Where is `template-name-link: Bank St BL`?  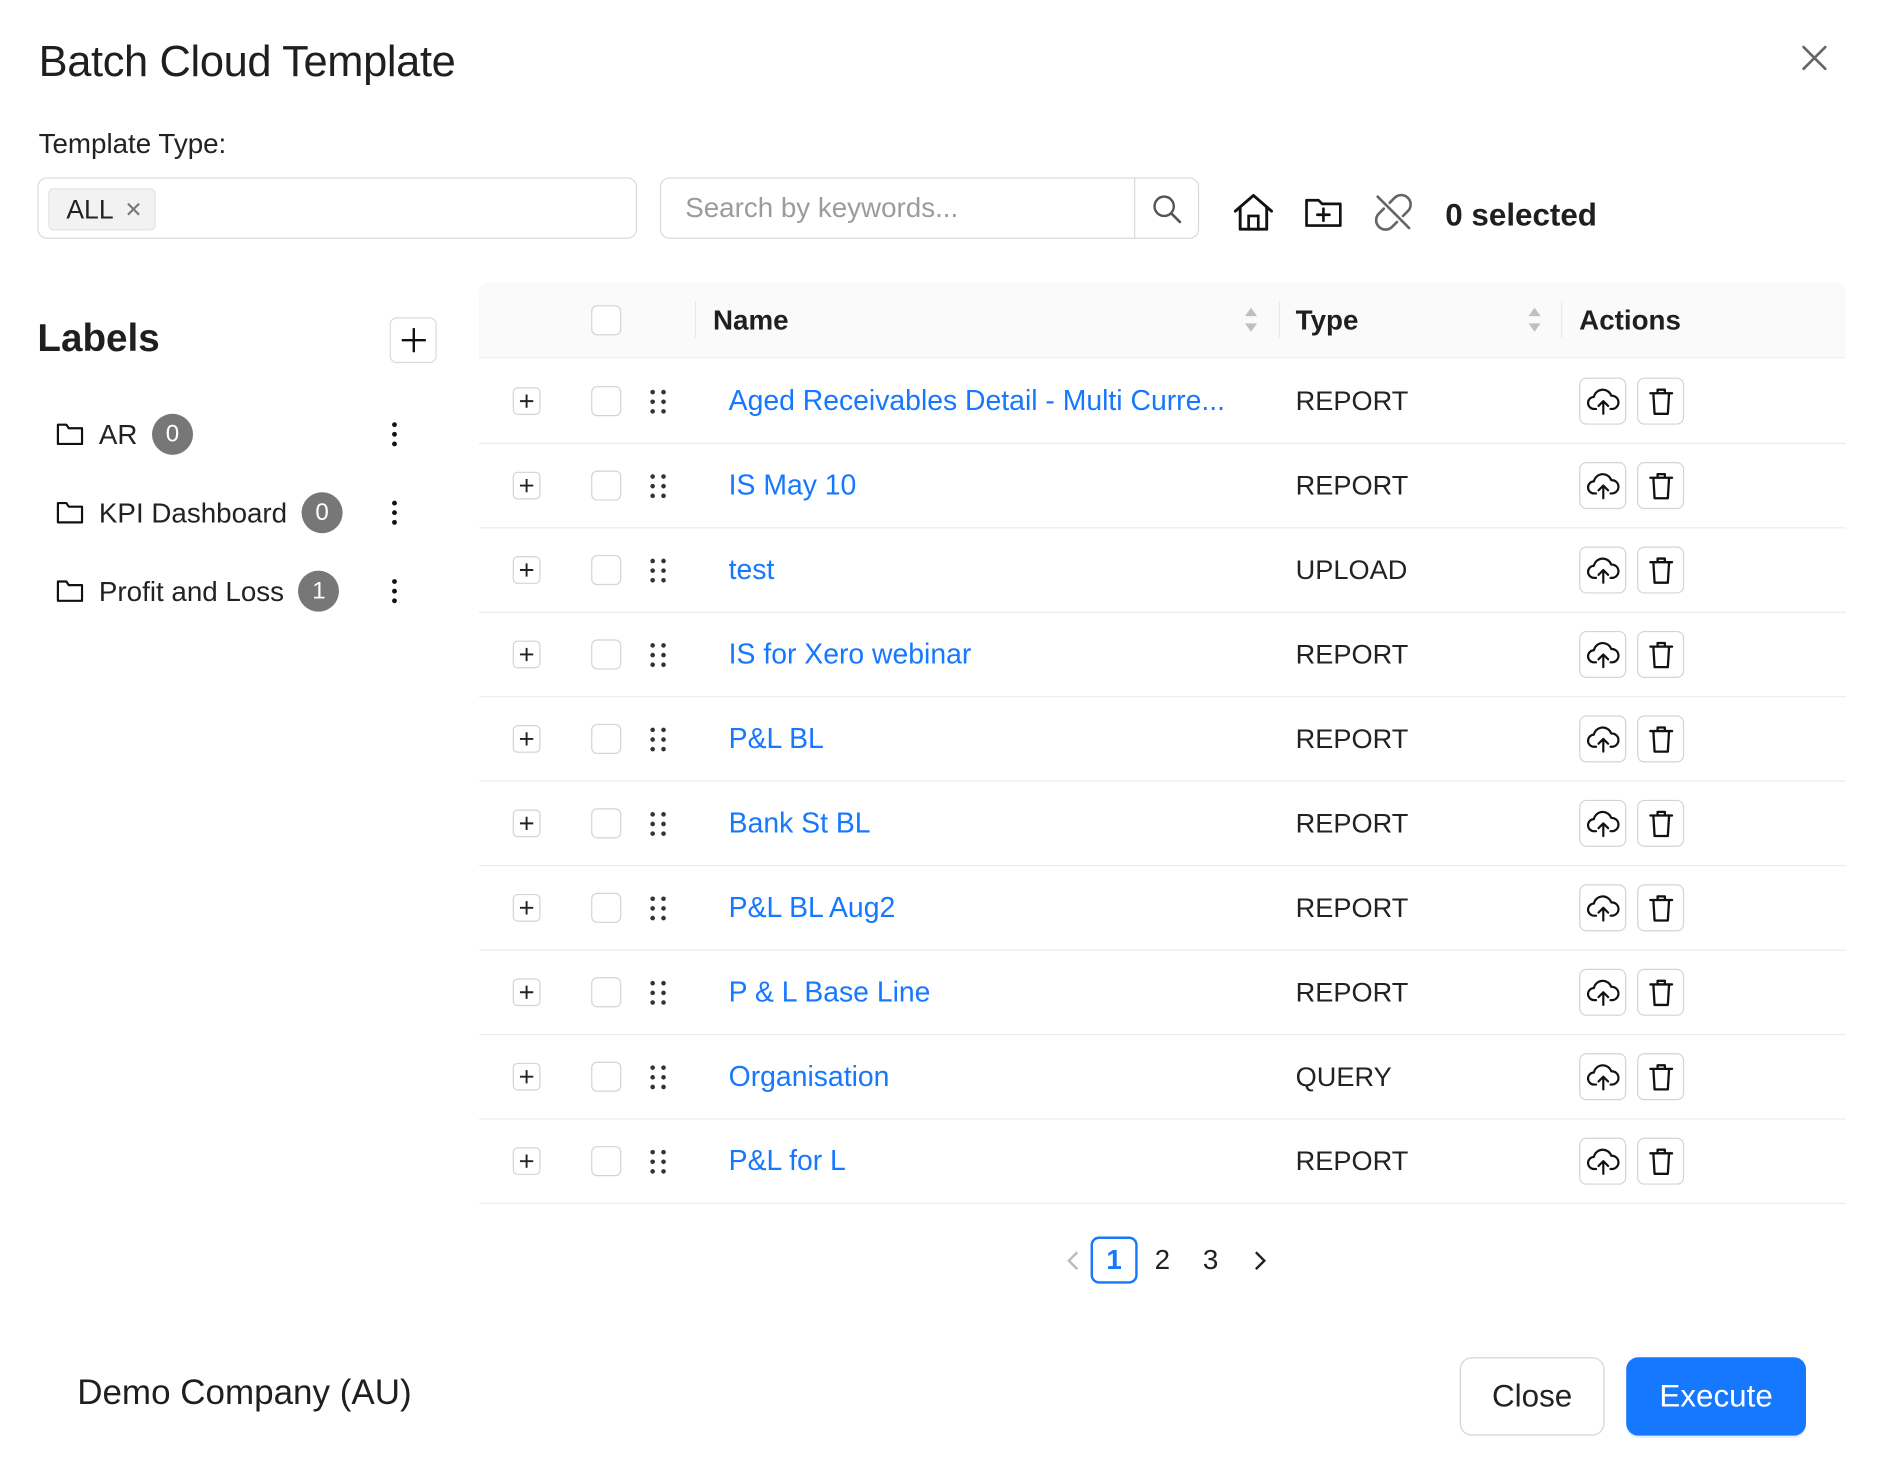
template-name-link: Bank St BL is located at coordinates (800, 823).